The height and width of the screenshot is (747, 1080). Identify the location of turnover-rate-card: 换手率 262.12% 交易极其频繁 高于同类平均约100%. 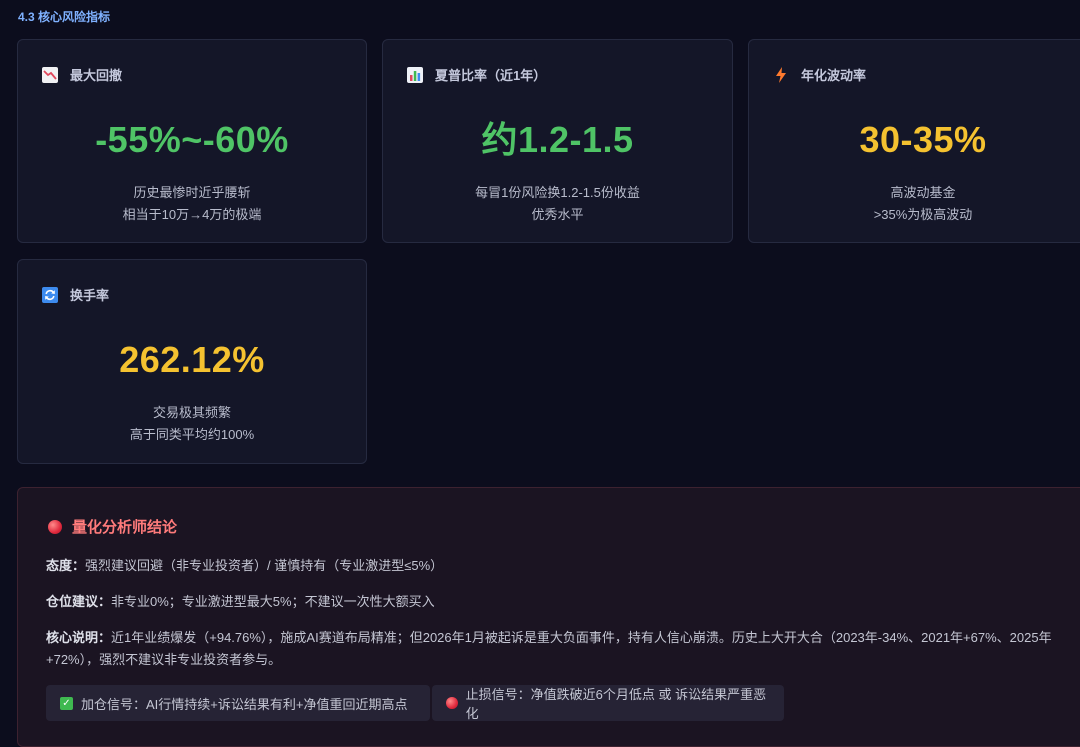
(192, 361).